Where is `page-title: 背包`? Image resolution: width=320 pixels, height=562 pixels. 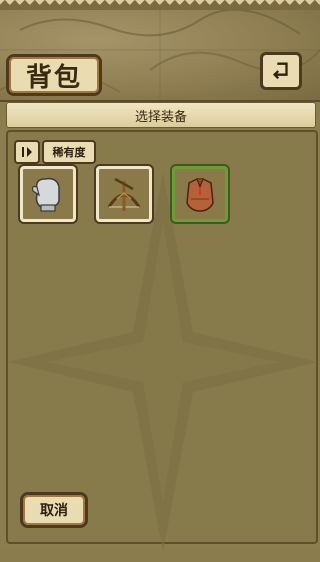 page-title: 背包 is located at coordinates (53, 77).